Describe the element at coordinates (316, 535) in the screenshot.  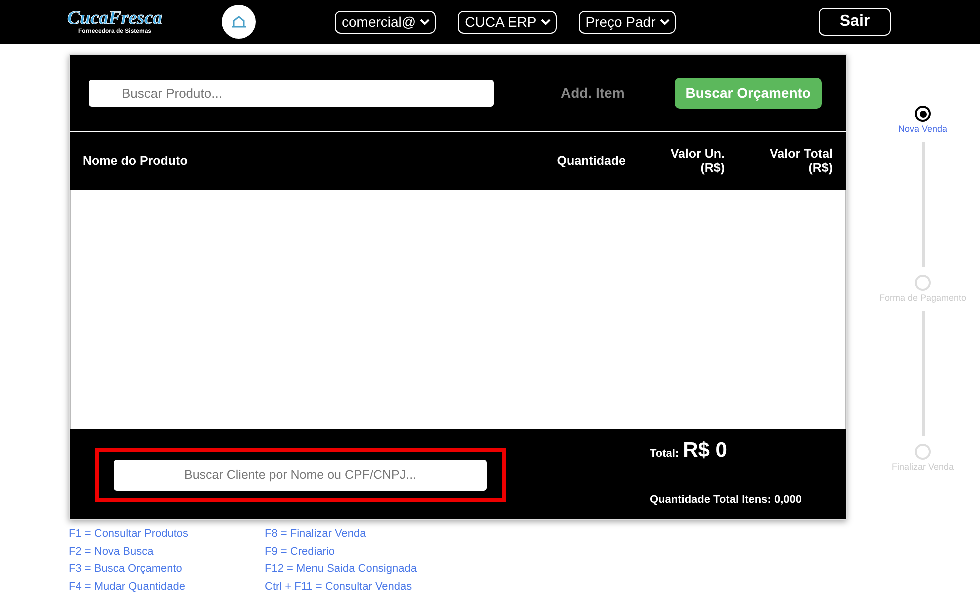
I see `shortcut-hint: F8 = Finalizar Venda` at that location.